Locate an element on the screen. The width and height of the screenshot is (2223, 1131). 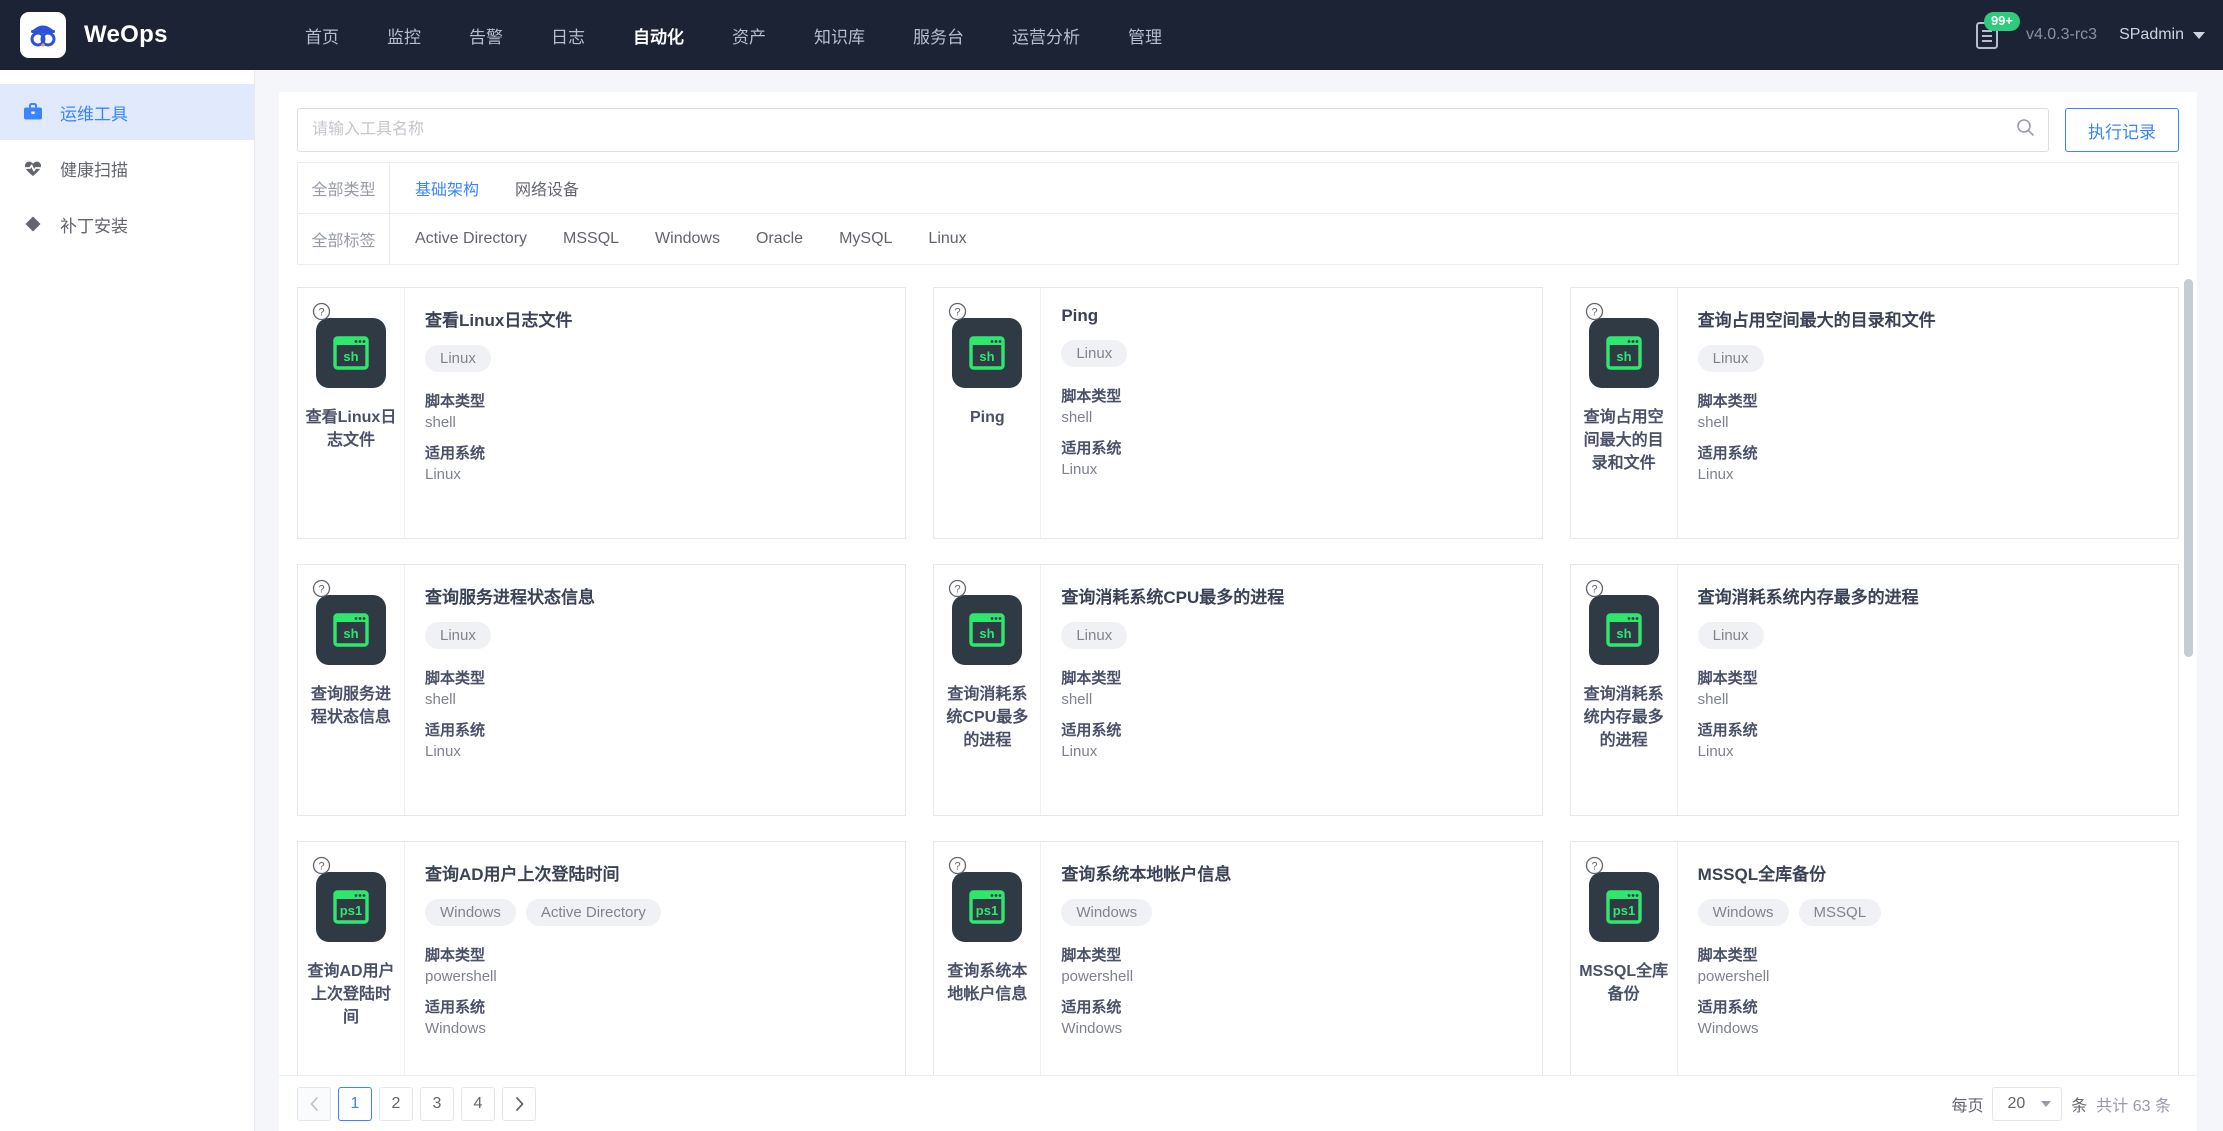
nav-item-home: 首页 is located at coordinates (322, 35).